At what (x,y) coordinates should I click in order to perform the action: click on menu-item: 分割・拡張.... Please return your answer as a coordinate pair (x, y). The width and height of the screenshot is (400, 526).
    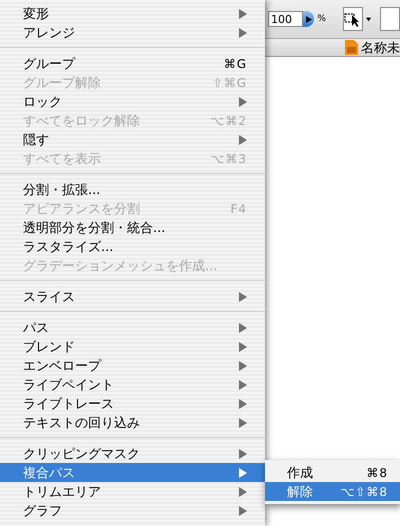
    Looking at the image, I should click on (132, 189).